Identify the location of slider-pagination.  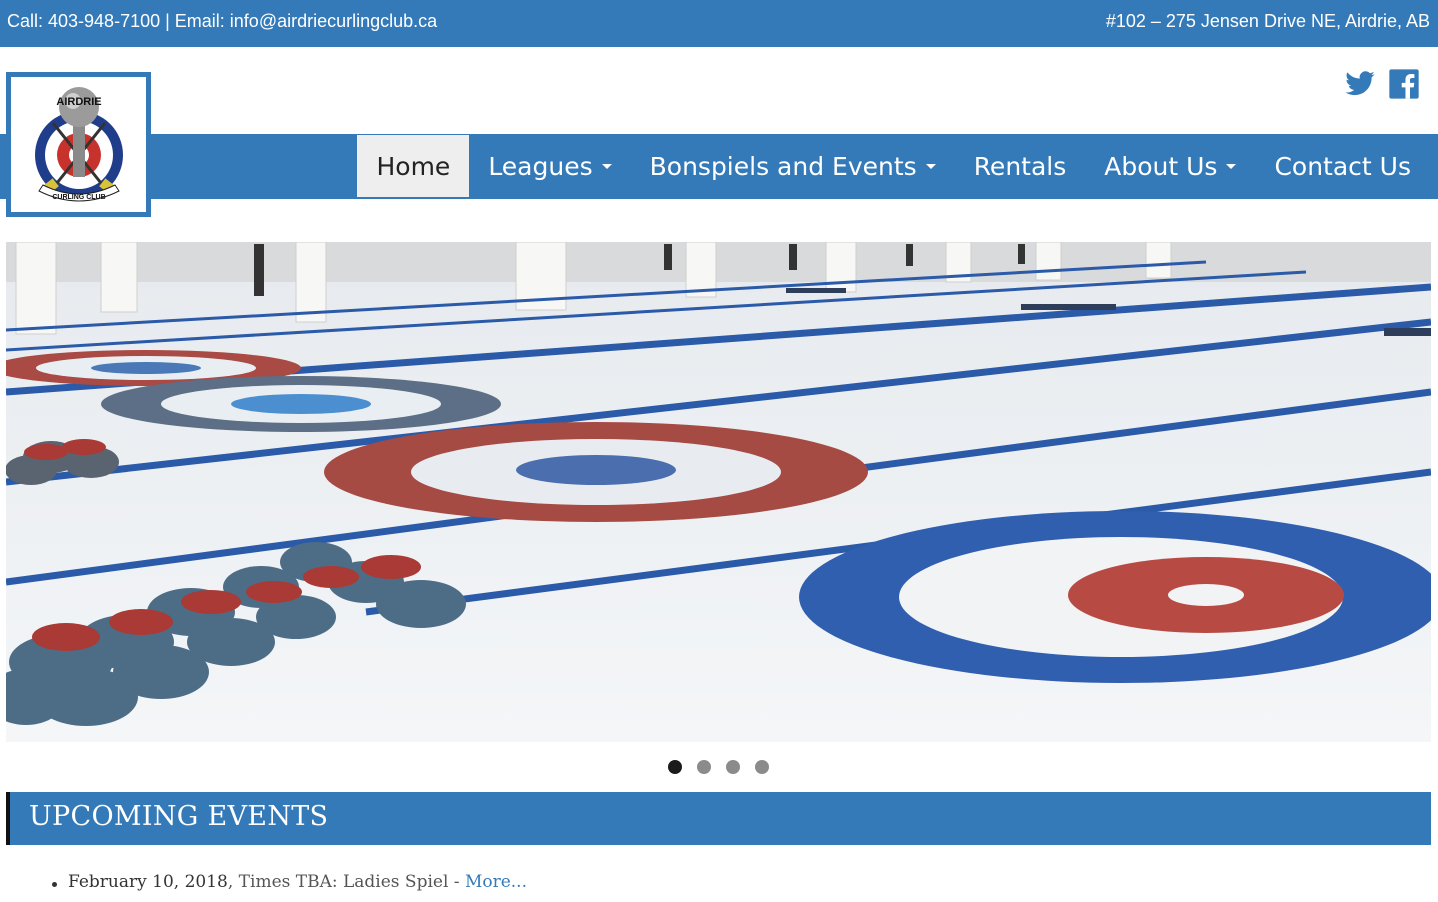
(718, 767).